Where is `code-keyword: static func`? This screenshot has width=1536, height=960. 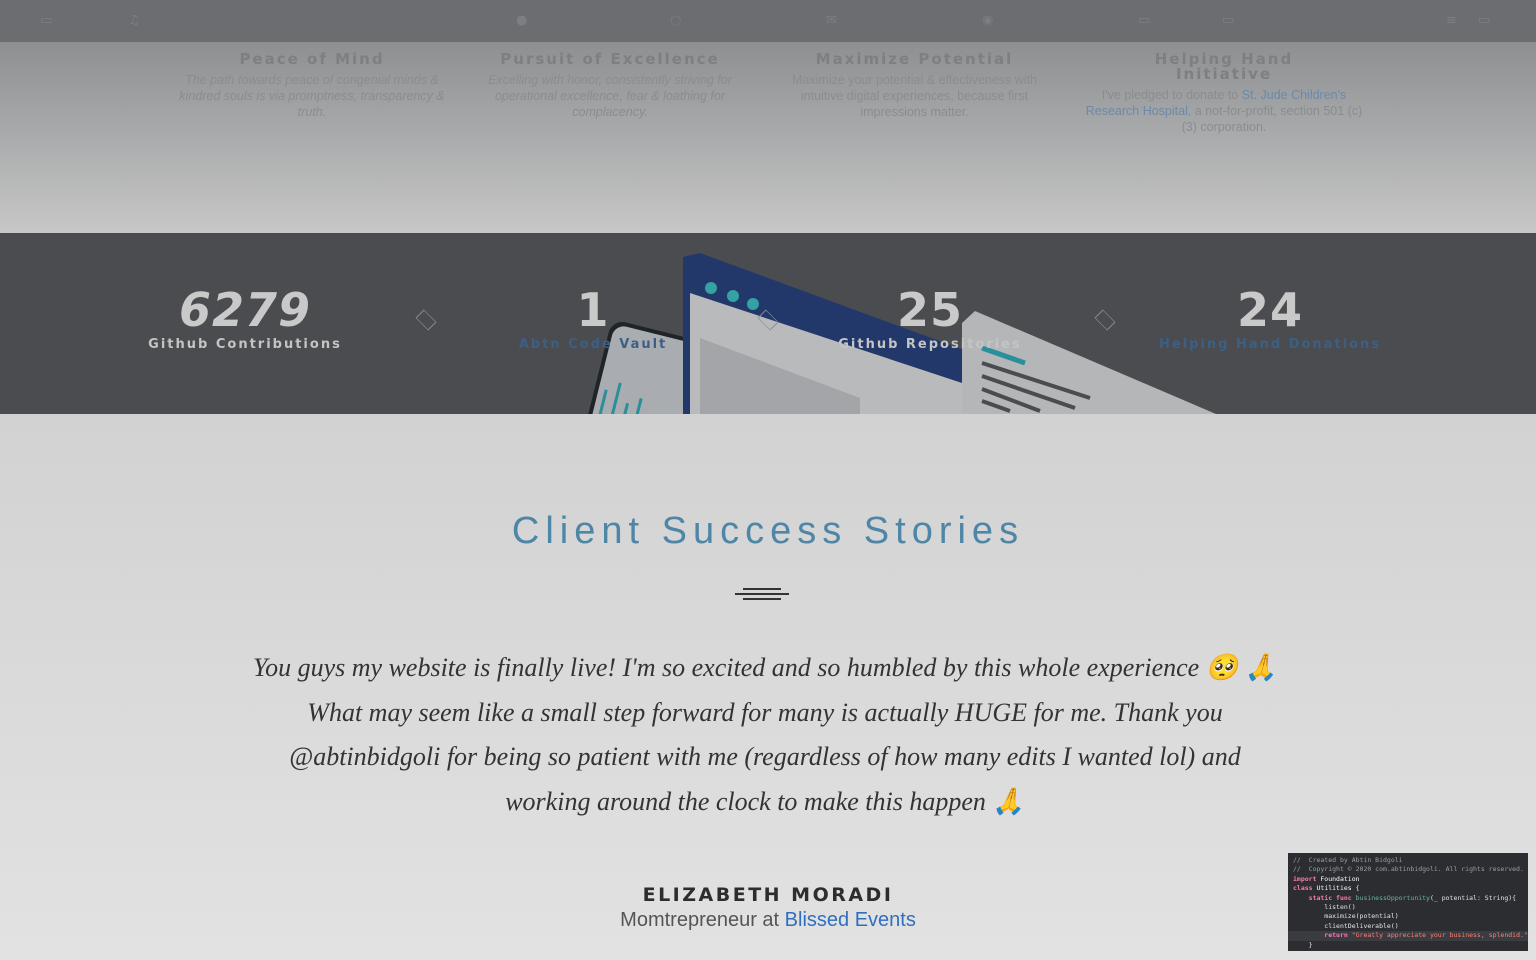 code-keyword: static func is located at coordinates (1322, 897).